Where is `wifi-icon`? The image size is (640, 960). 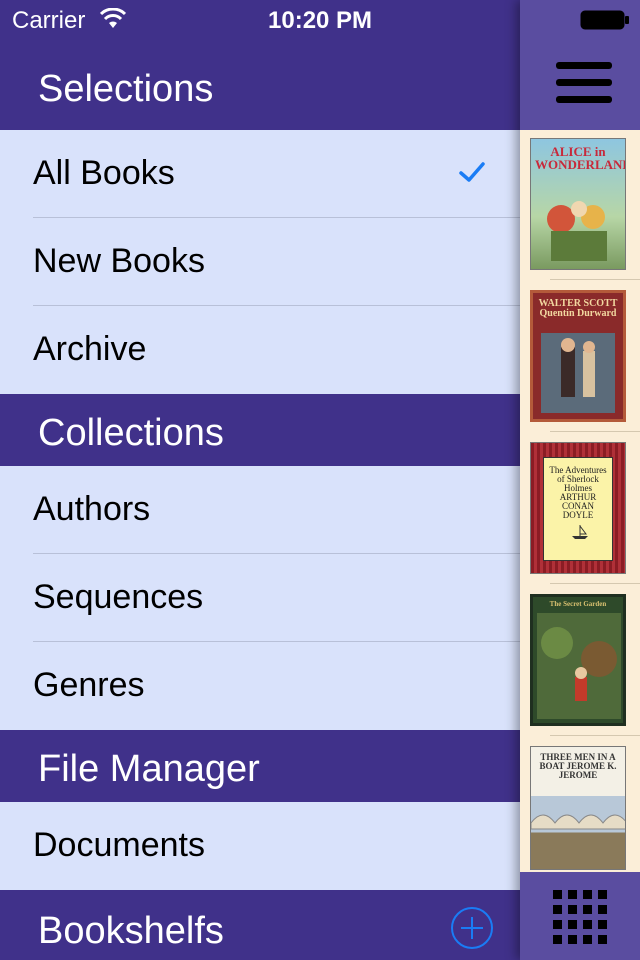 wifi-icon is located at coordinates (113, 18).